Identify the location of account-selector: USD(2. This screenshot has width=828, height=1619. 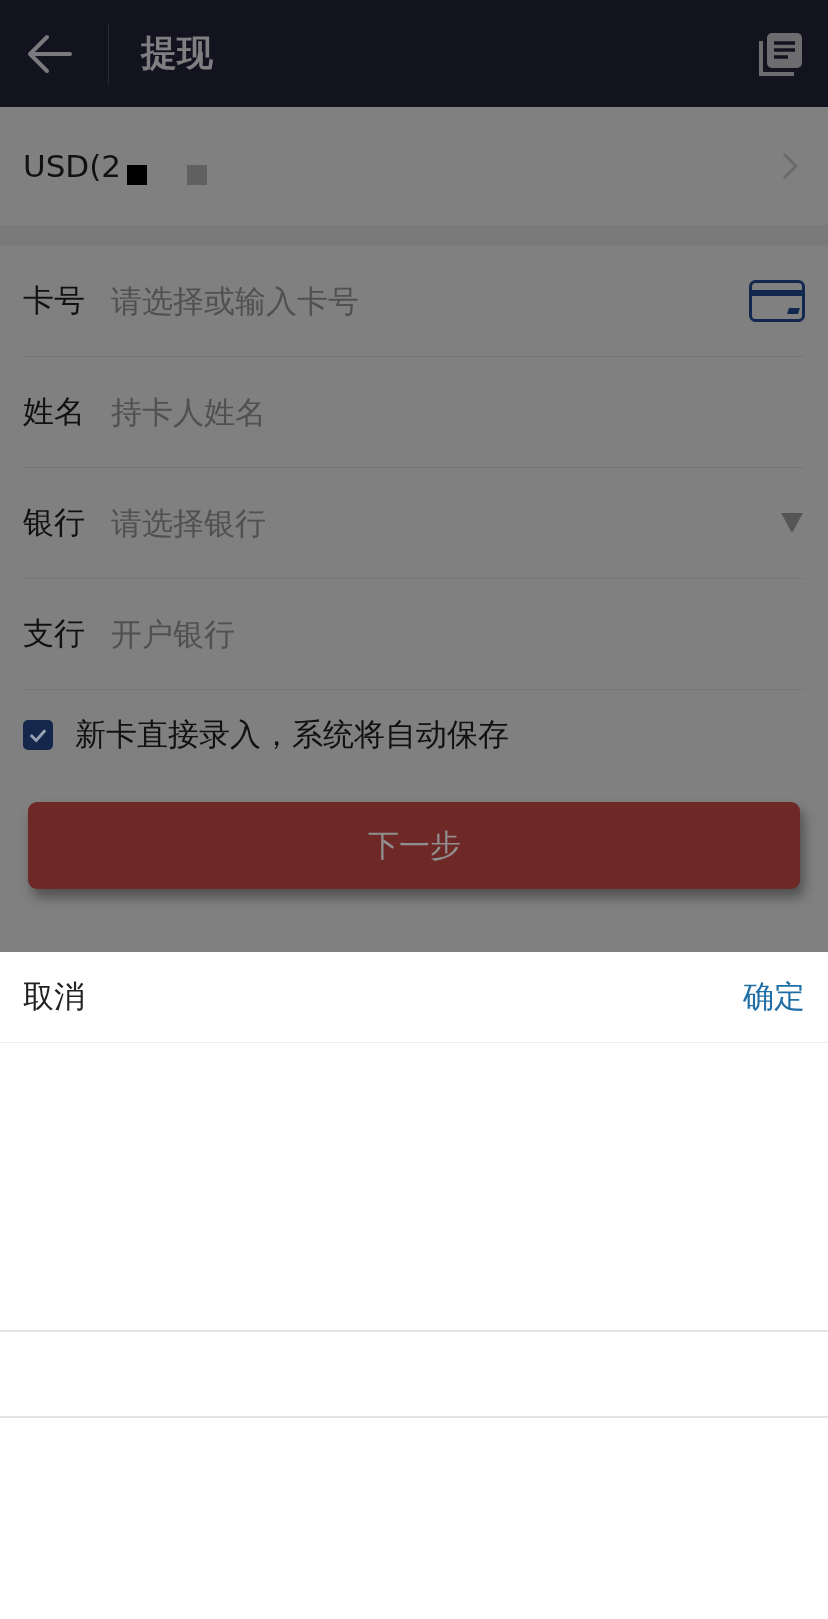
(414, 166).